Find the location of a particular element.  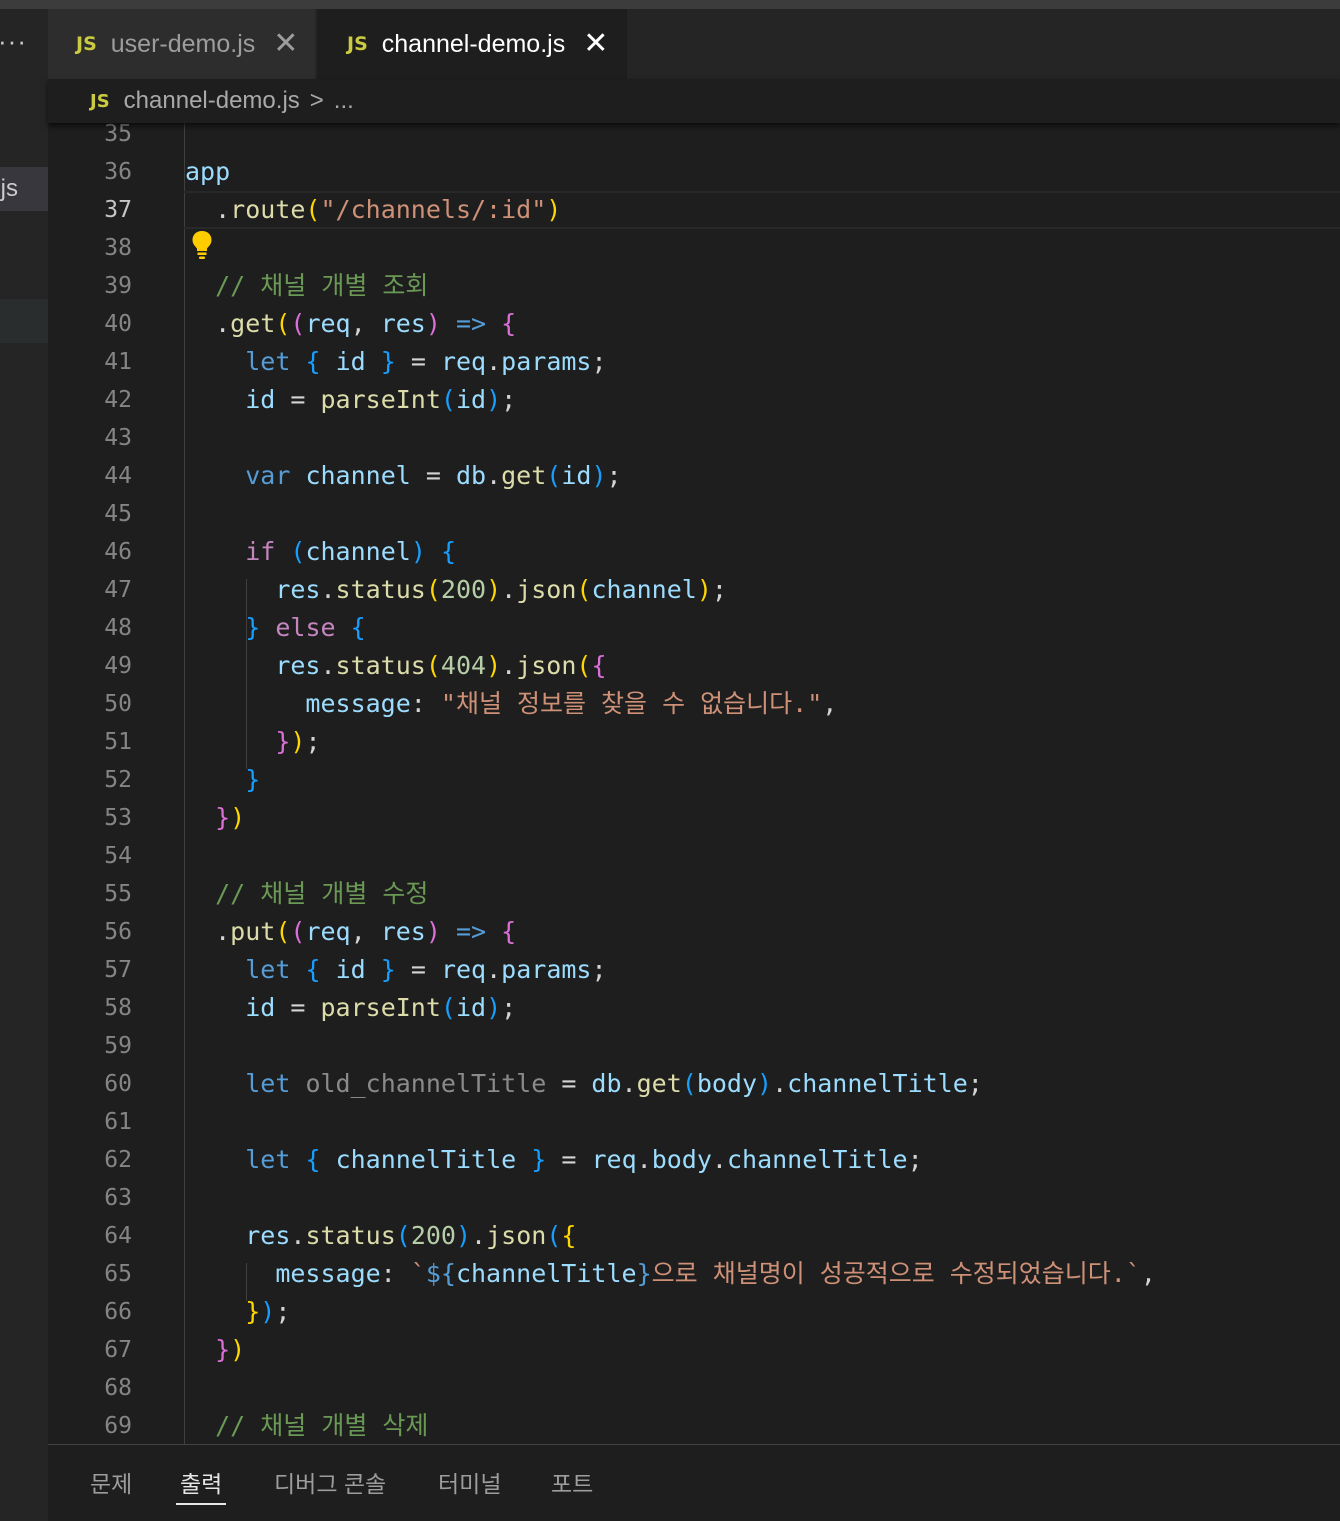

code-line: 40 .get((req, res) => { is located at coordinates (694, 324).